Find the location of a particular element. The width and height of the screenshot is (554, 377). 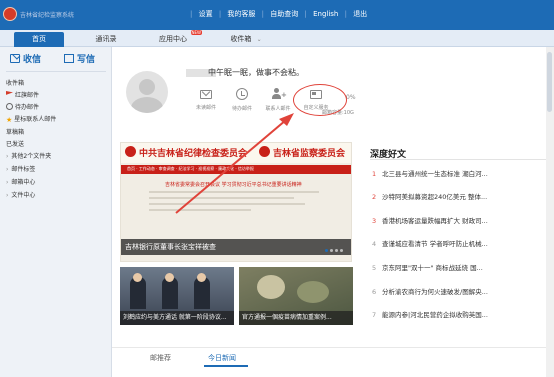

annotation-arrow is located at coordinates (234, 163).